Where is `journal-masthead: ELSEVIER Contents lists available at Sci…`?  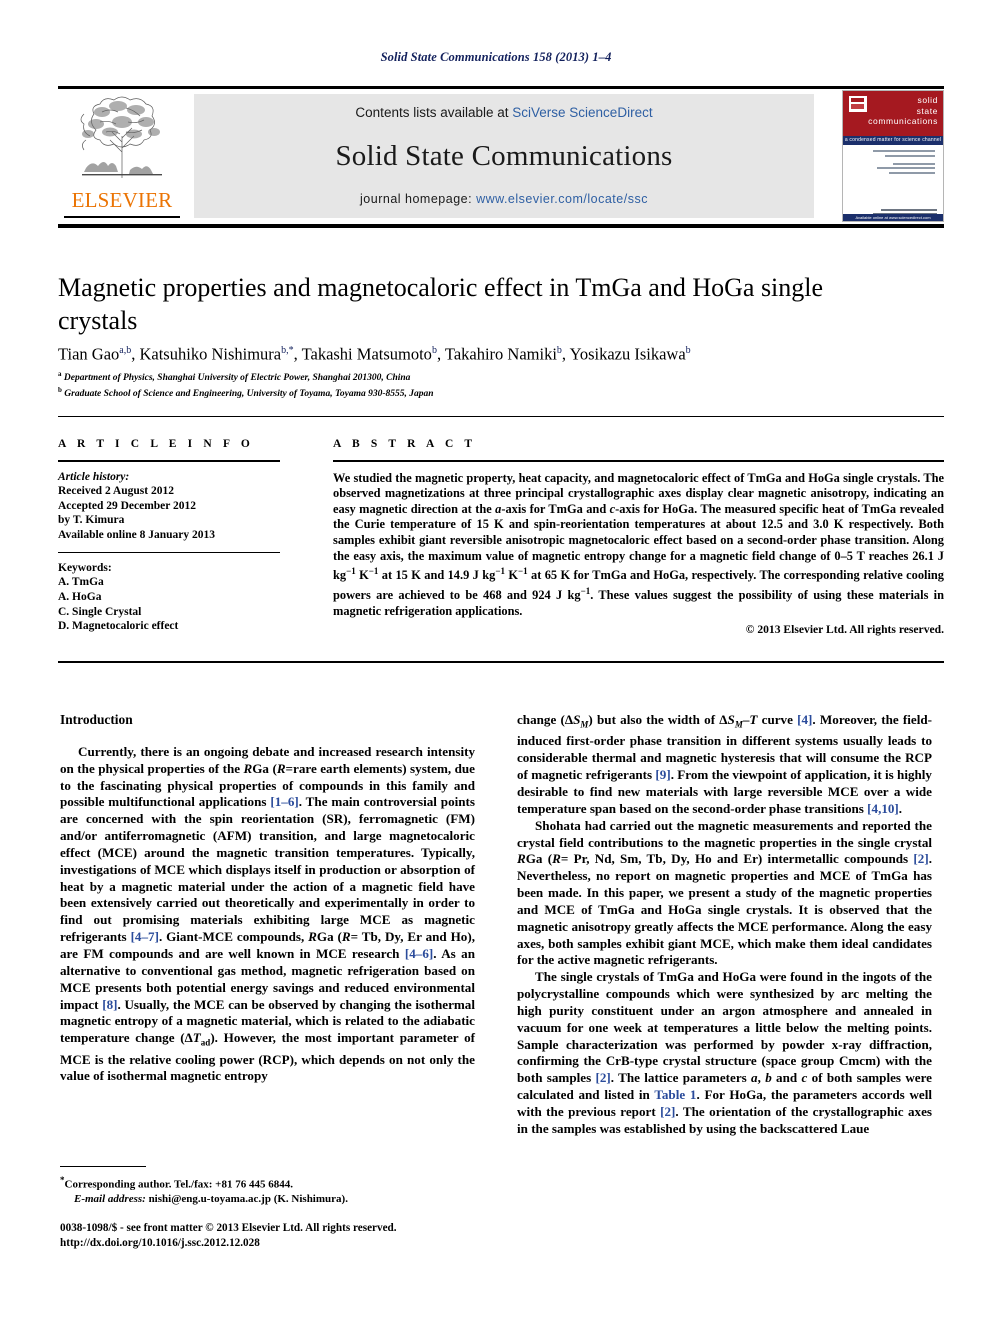
journal-masthead: ELSEVIER Contents lists available at Sci… is located at coordinates (501, 156).